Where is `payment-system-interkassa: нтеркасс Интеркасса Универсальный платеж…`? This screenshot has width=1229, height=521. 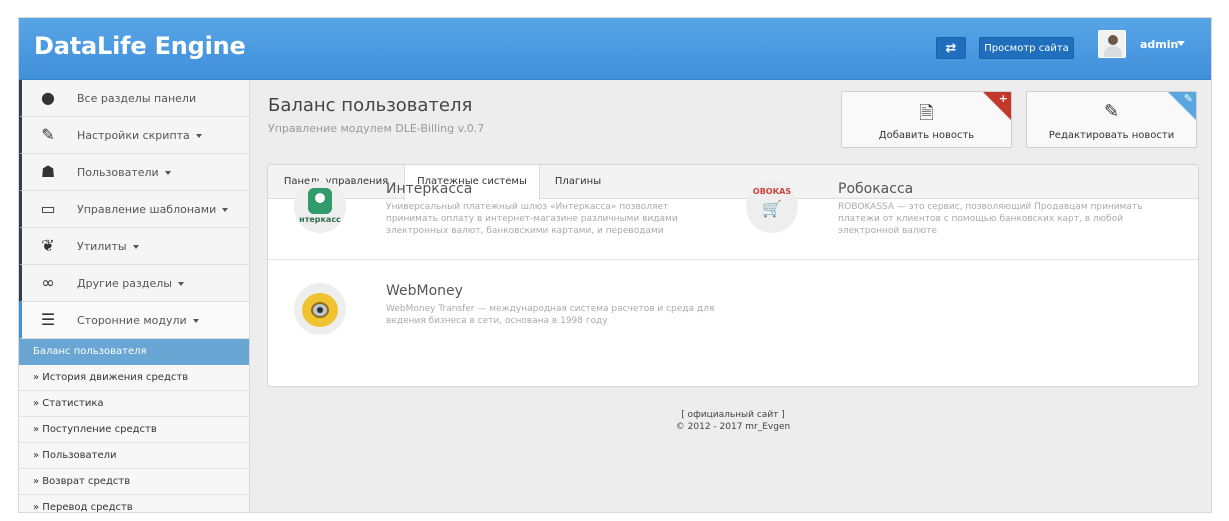
payment-system-interkassa: нтеркасс Интеркасса Универсальный платеж… is located at coordinates (509, 211).